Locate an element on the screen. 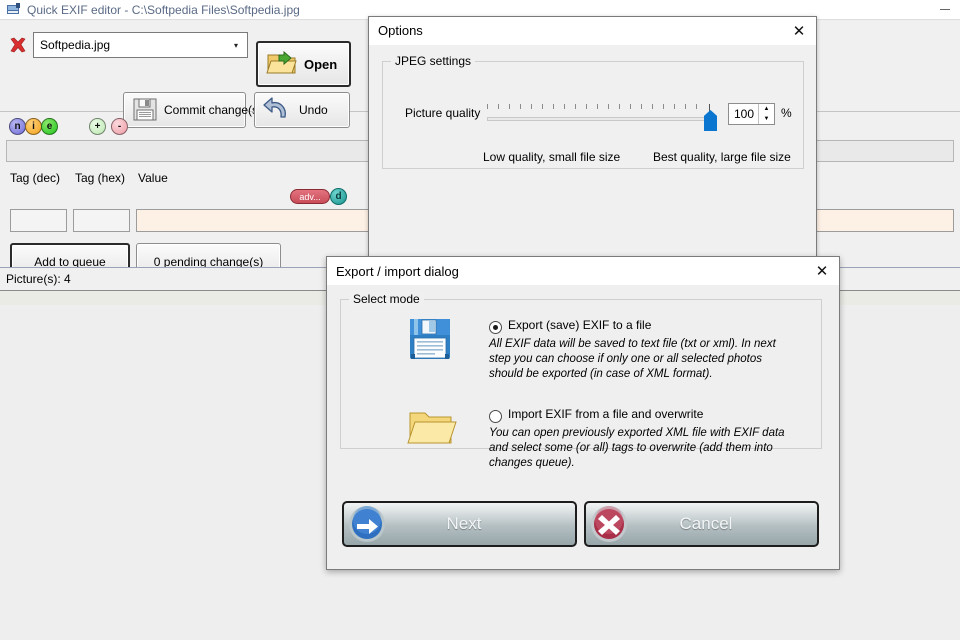 This screenshot has width=960, height=640. floppy-disk-icon is located at coordinates (433, 341).